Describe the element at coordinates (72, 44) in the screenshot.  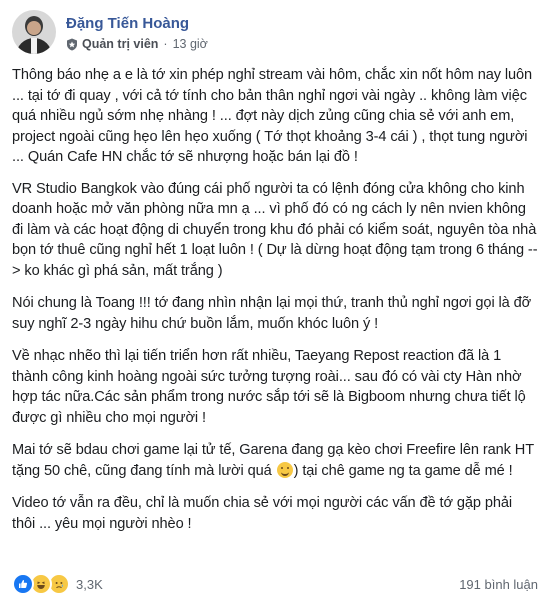
I see `admin-shield-icon` at that location.